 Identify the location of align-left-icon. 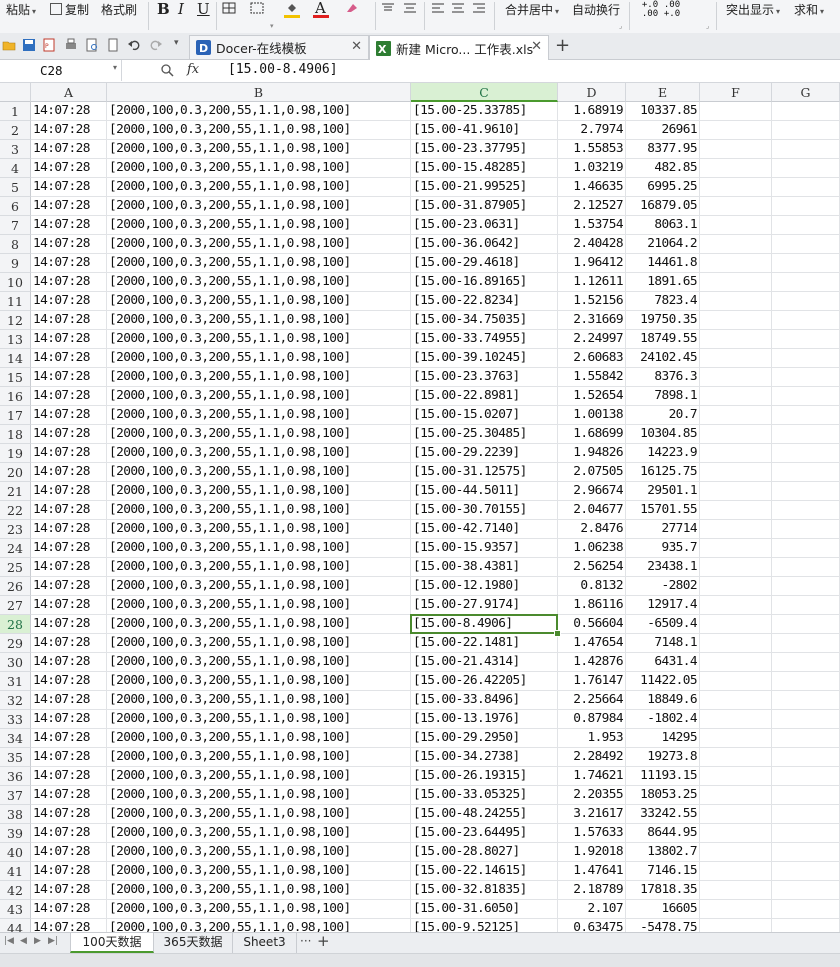
(438, 8).